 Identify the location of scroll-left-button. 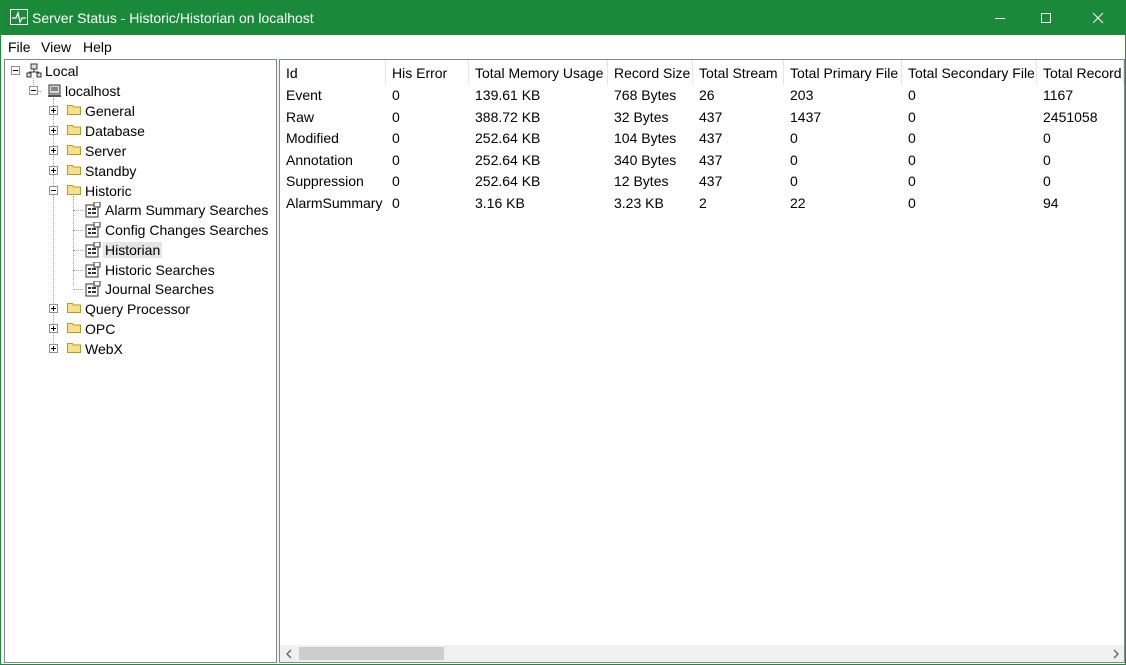
(288, 653).